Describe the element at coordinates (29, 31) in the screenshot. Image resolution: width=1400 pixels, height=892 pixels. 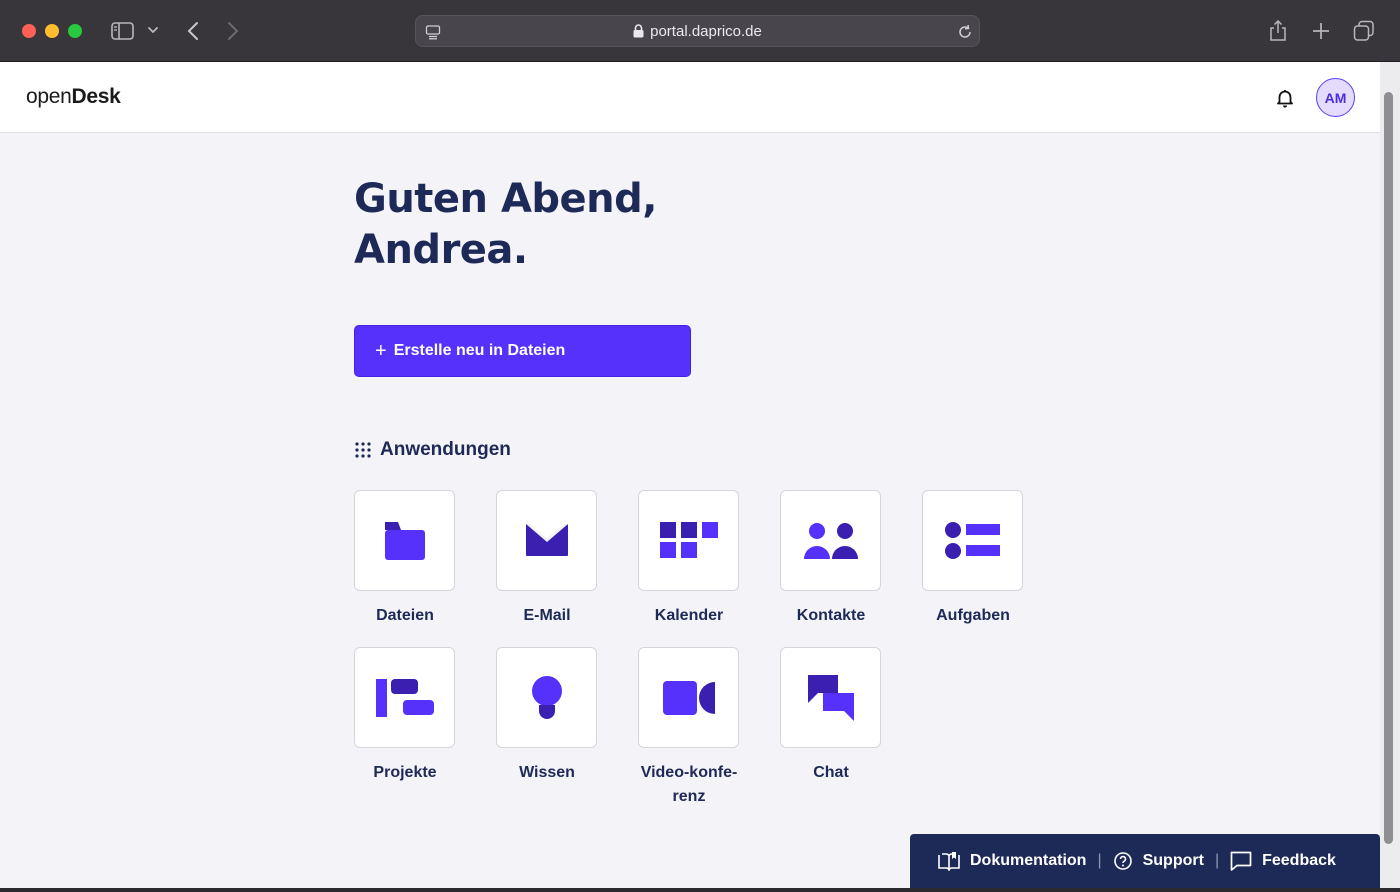
I see `close-window-button` at that location.